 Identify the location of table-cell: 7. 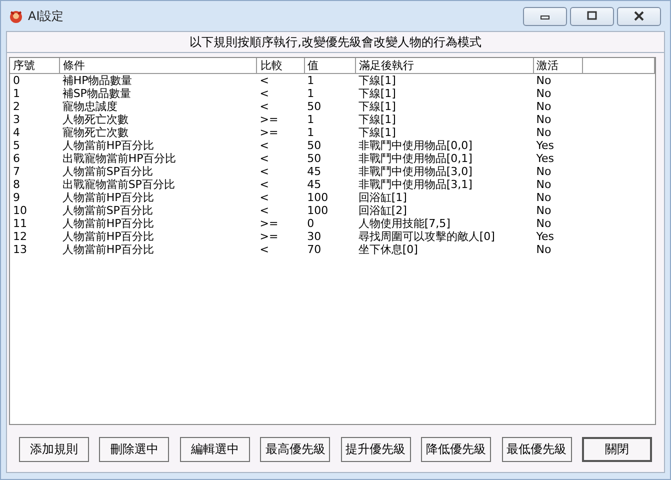
(16, 171).